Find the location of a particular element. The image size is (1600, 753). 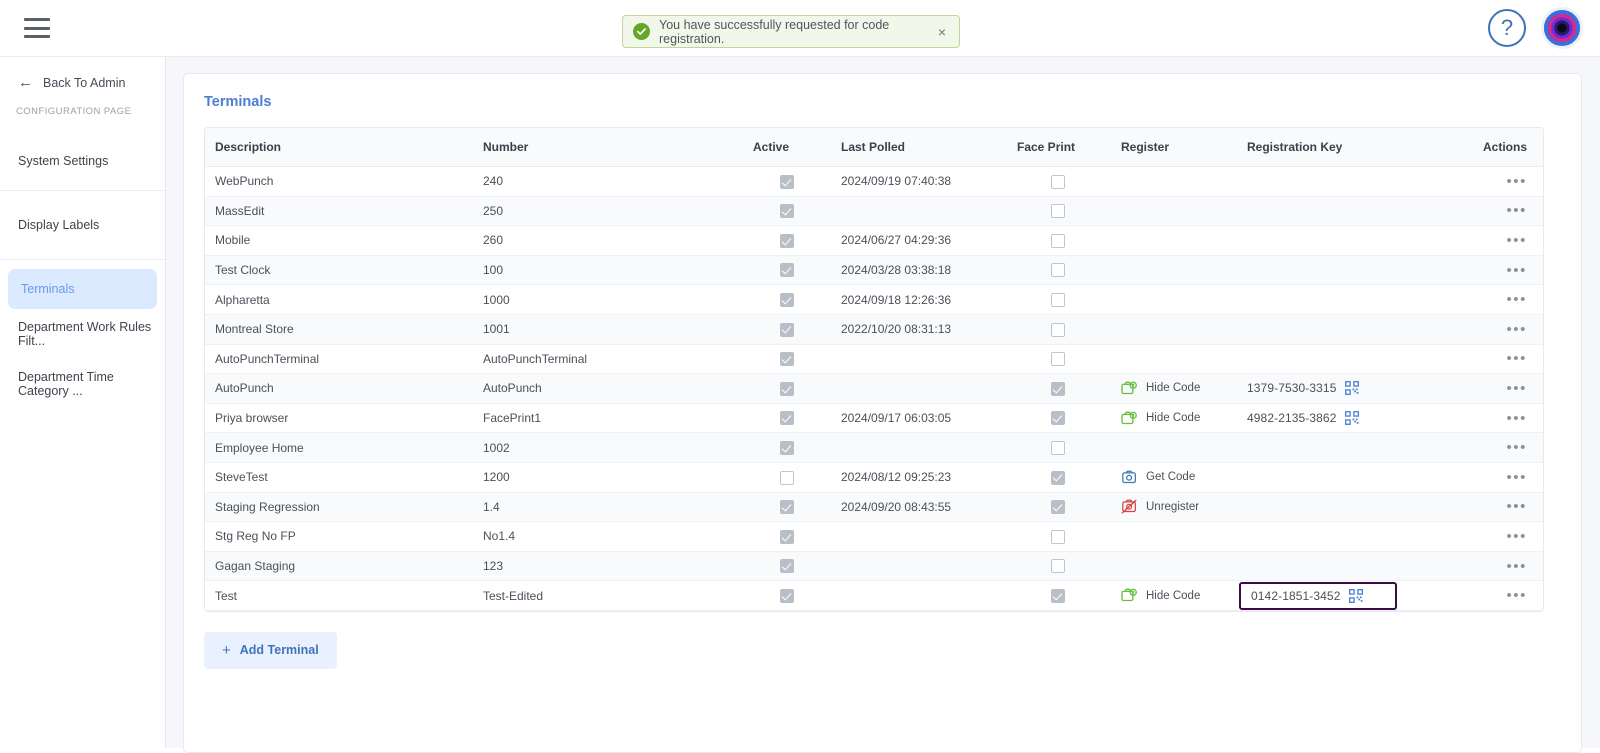

table-row: Alpharetta 1000 2024/09/18 12:26:36 ••• is located at coordinates (874, 299).